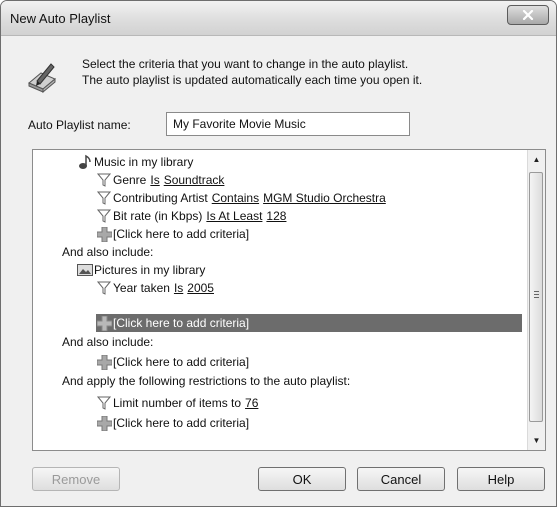 The width and height of the screenshot is (557, 507). I want to click on criteria-field: Contributing Artist, so click(160, 198).